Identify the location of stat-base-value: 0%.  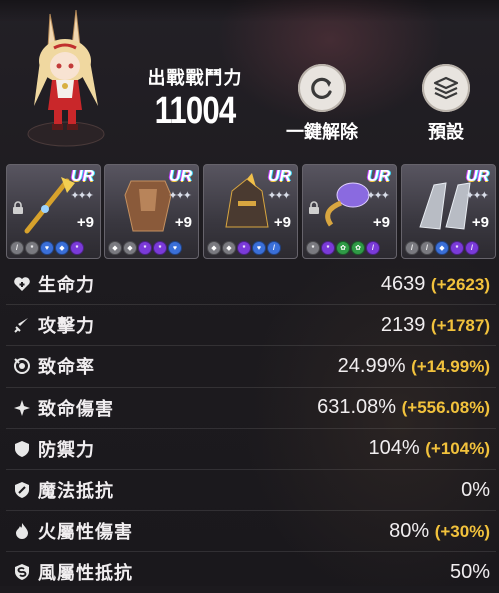
(475, 489).